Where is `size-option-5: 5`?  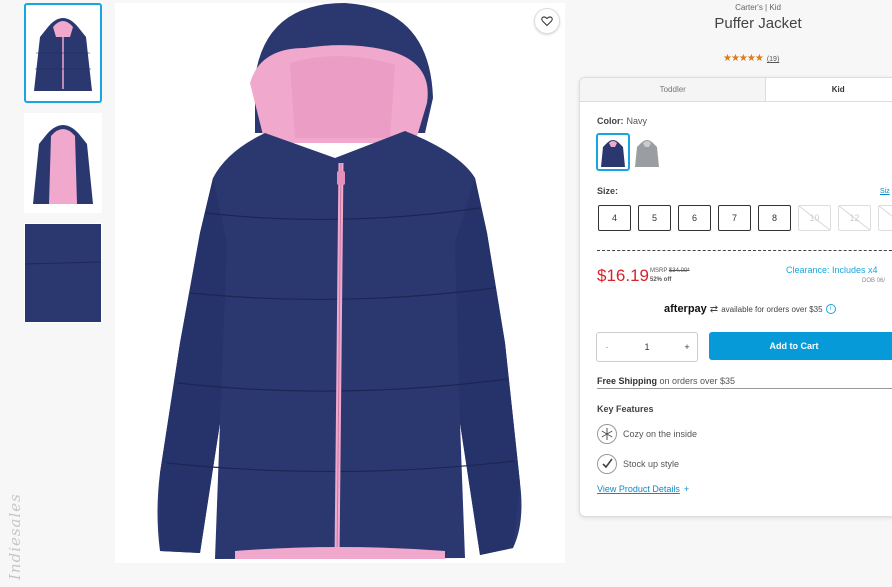
size-option-5: 5 is located at coordinates (654, 218).